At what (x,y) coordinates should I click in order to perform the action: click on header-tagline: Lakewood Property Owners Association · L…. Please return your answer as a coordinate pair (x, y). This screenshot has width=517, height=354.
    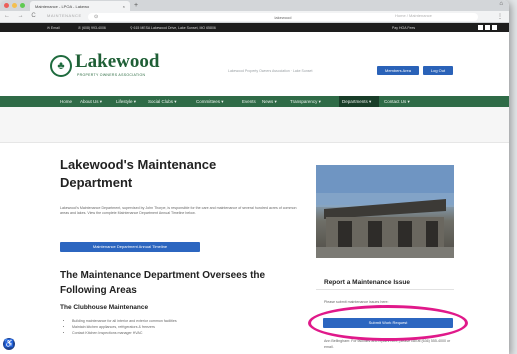
    Looking at the image, I should click on (270, 71).